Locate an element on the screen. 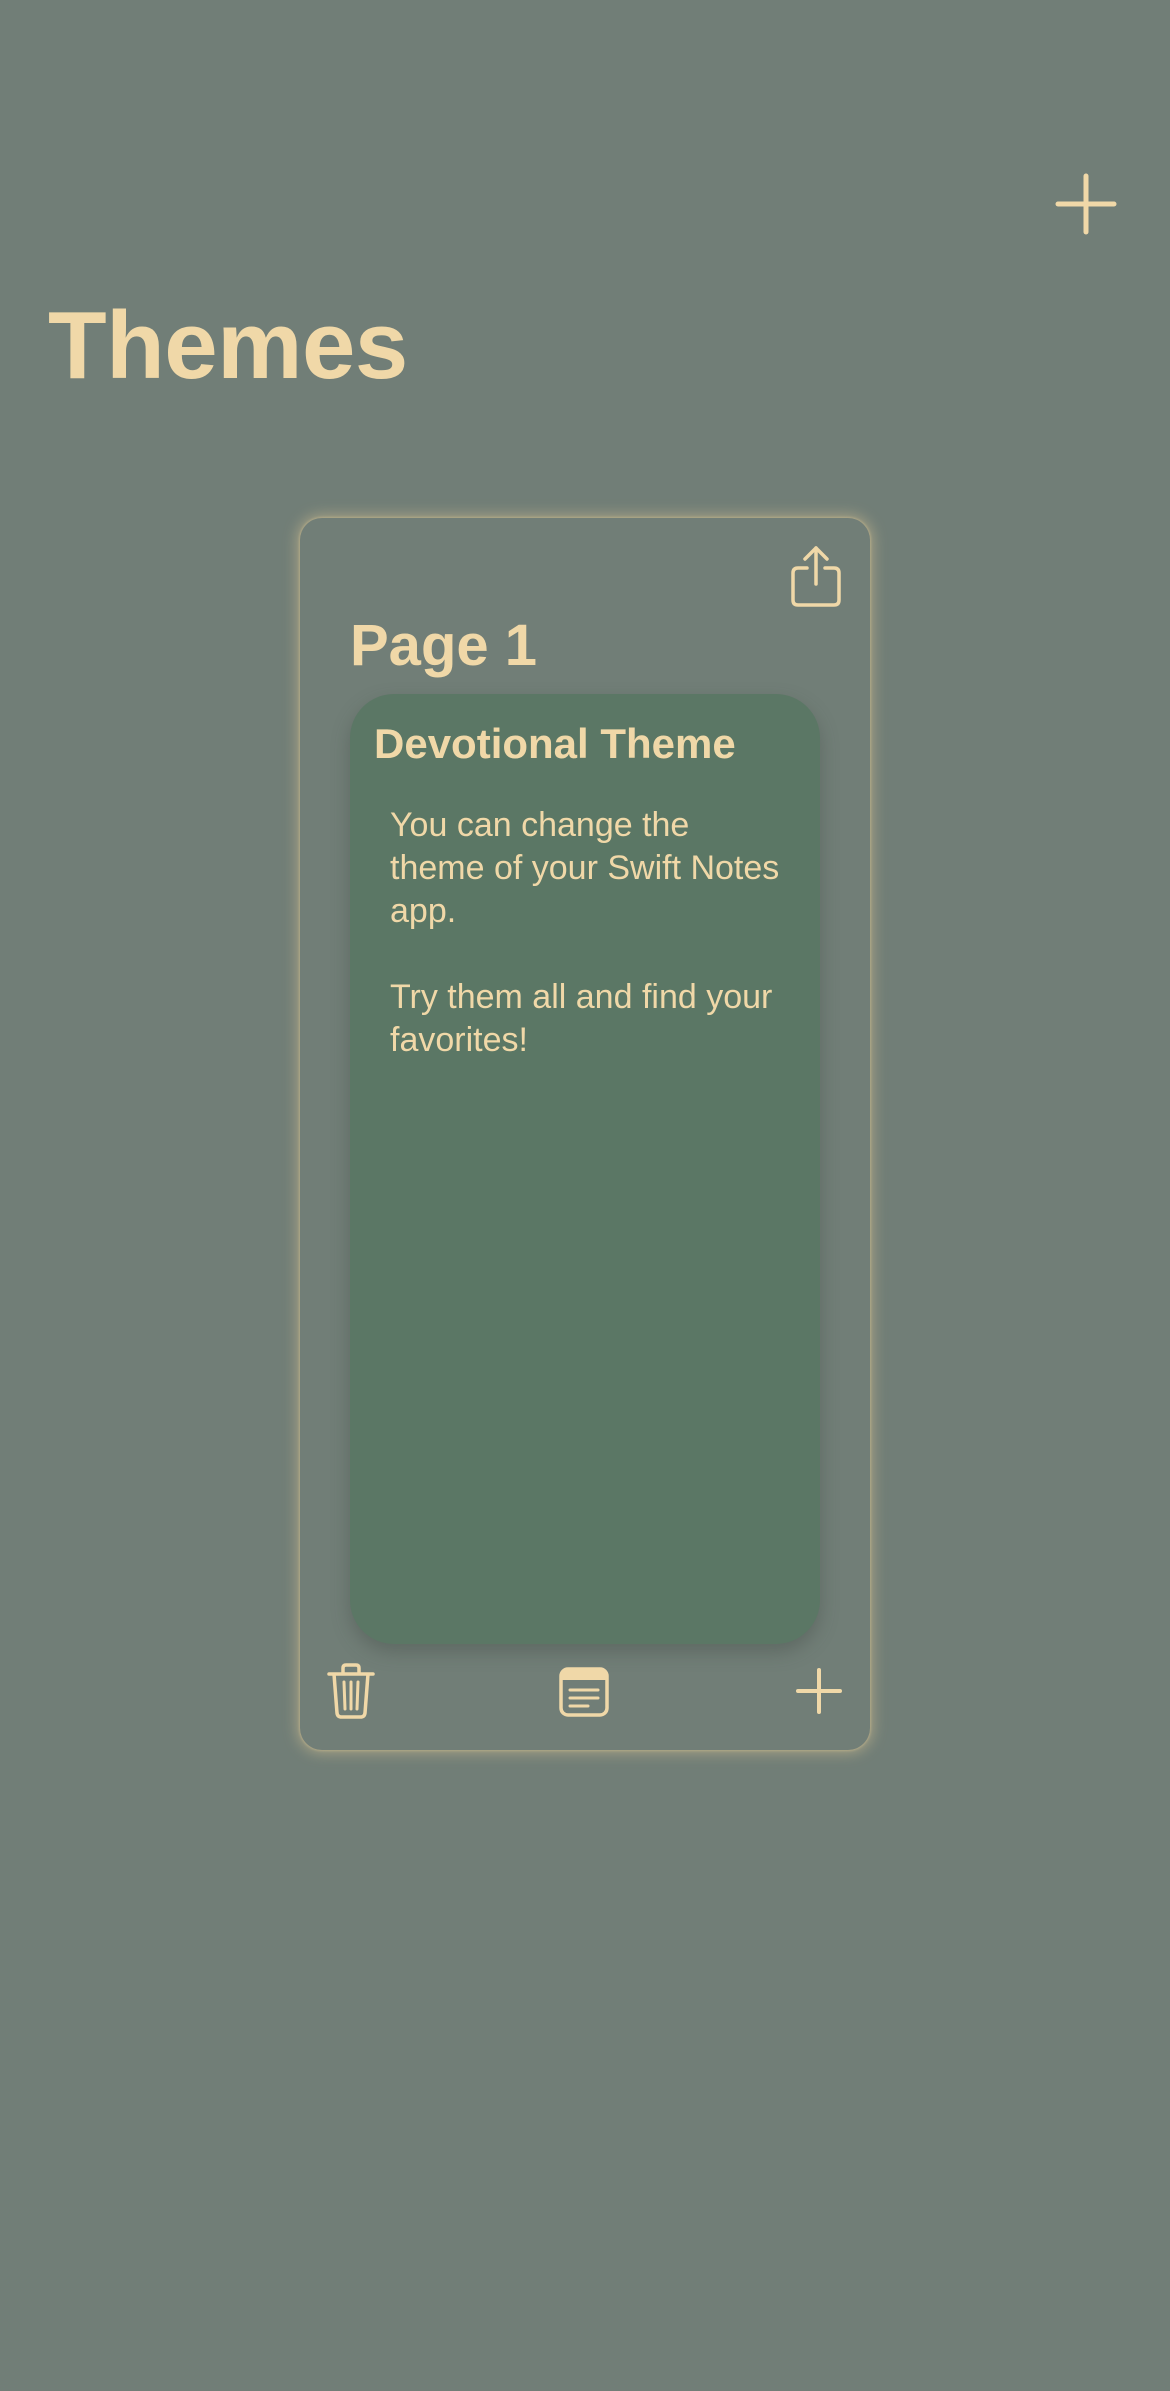 Image resolution: width=1170 pixels, height=2391 pixels. delete-button is located at coordinates (351, 1691).